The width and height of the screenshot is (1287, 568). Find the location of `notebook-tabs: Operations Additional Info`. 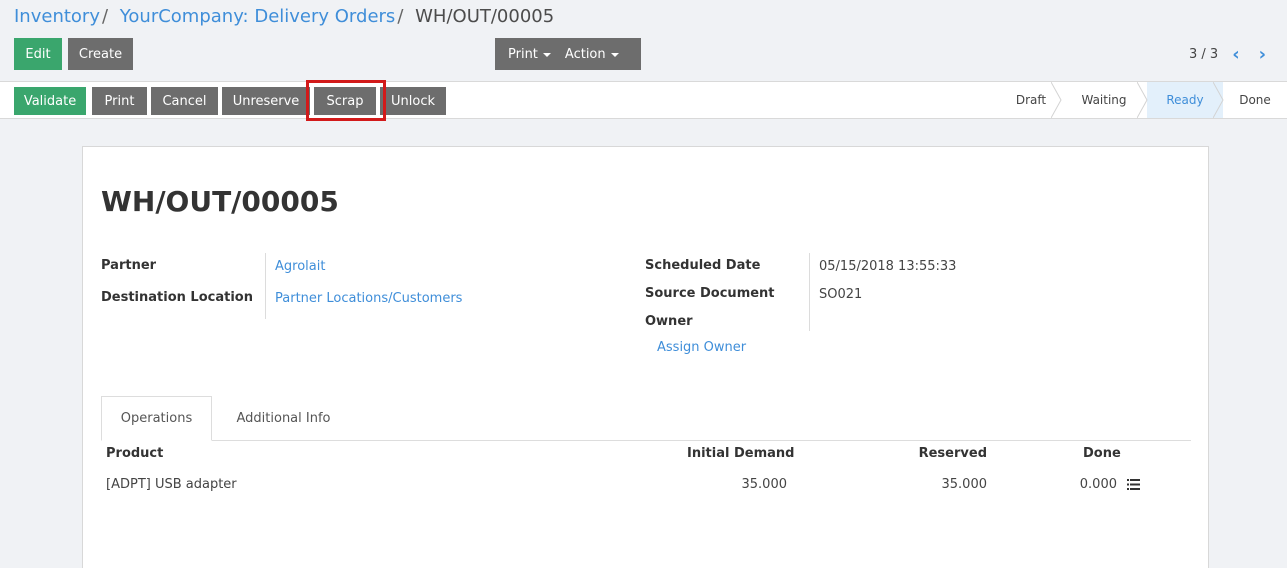

notebook-tabs: Operations Additional Info is located at coordinates (646, 418).